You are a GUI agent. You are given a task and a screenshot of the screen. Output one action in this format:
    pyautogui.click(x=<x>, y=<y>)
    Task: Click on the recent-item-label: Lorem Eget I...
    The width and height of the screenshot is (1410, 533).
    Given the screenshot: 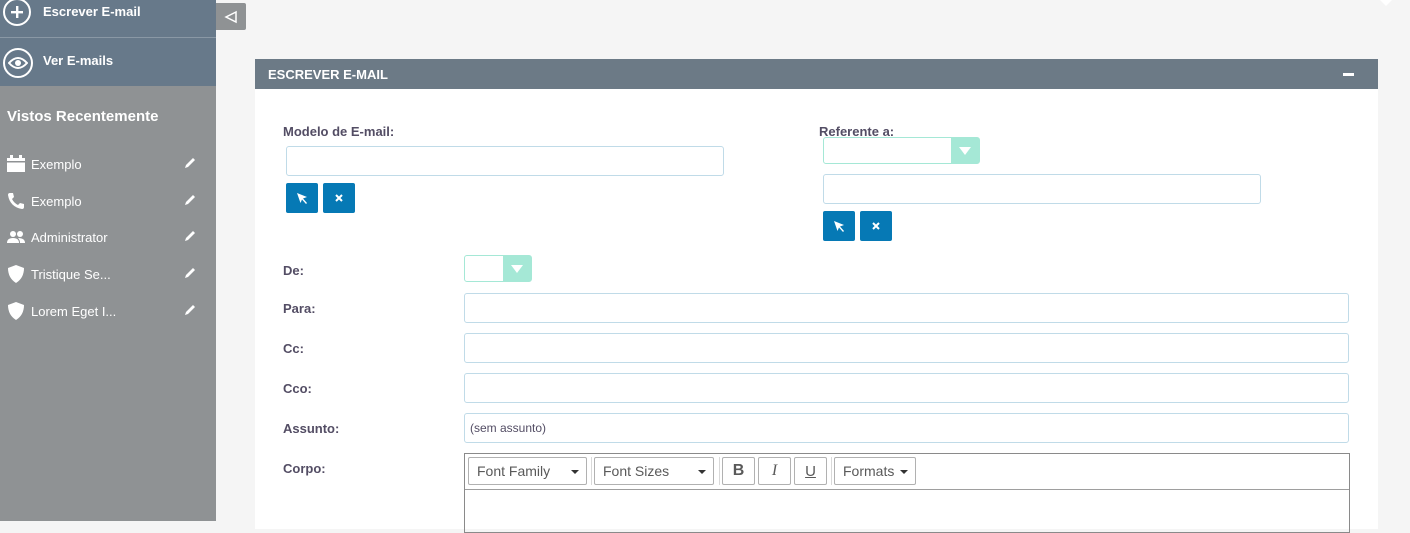 What is the action you would take?
    pyautogui.click(x=74, y=311)
    